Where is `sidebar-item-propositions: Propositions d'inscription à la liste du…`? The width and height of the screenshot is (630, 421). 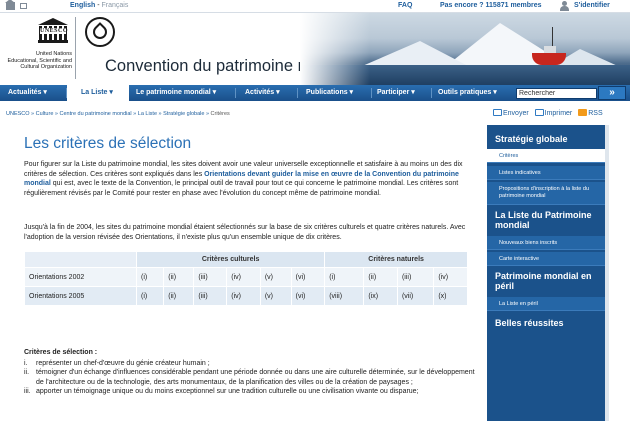 sidebar-item-propositions: Propositions d'inscription à la liste du… is located at coordinates (546, 193).